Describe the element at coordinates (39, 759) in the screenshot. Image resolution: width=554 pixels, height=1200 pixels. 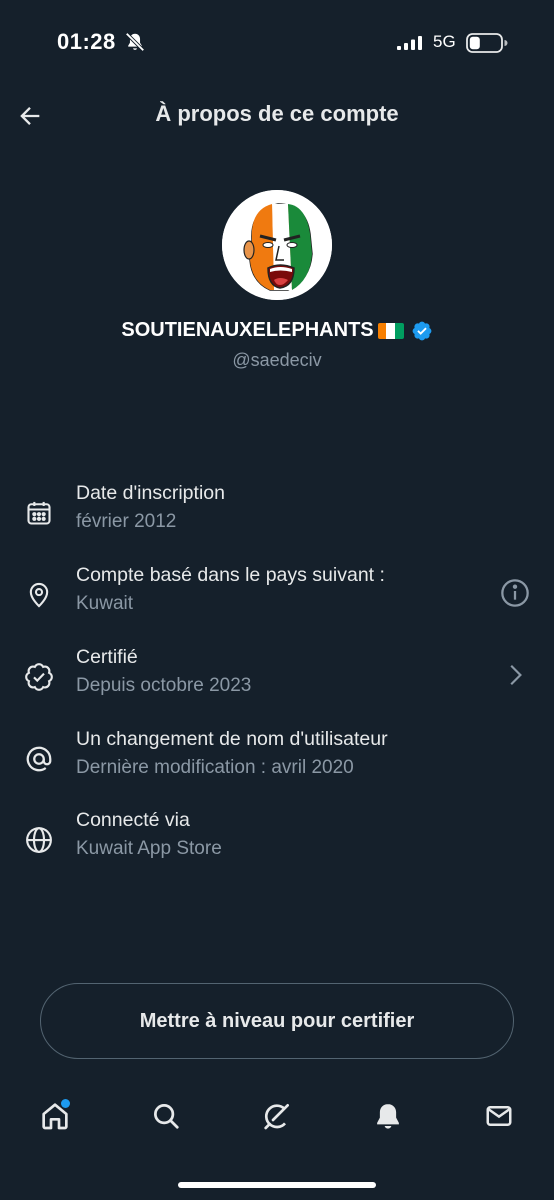
I see `at-sign-icon` at that location.